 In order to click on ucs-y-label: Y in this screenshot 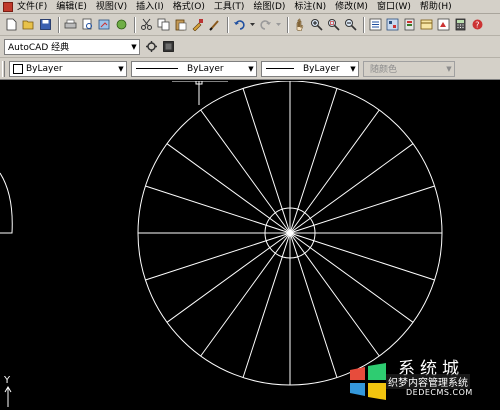, I will do `click(7, 380)`.